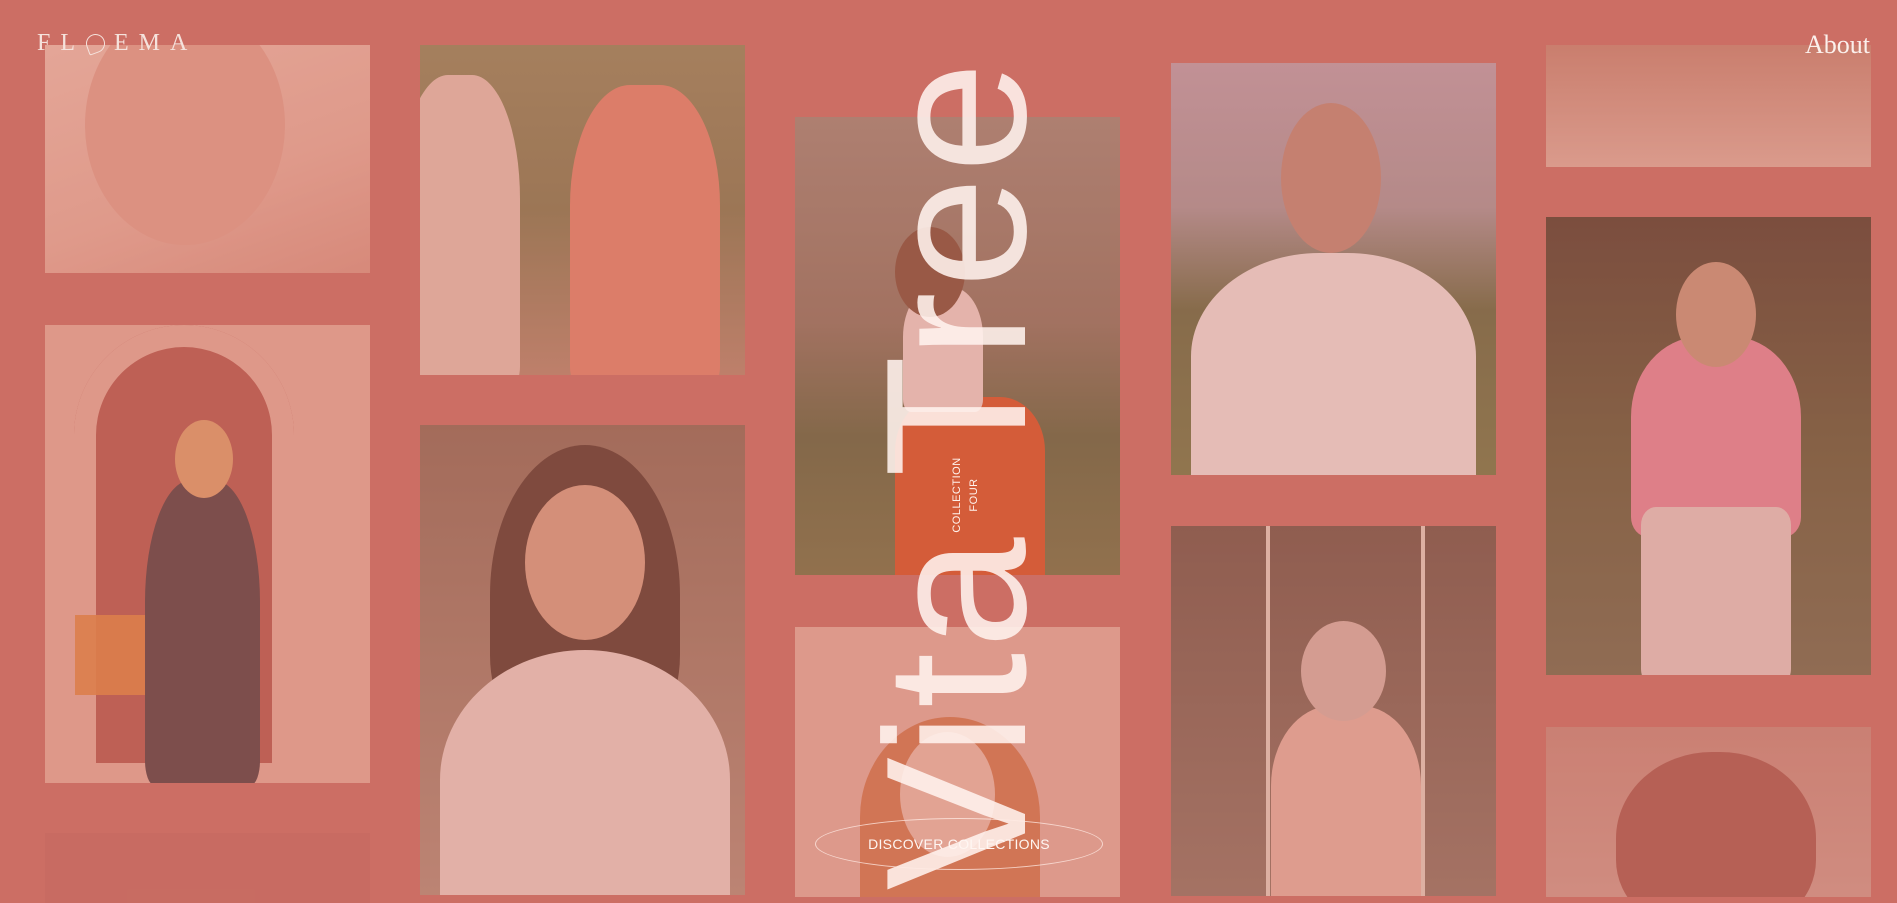 This screenshot has width=1897, height=903. I want to click on discover-collections-button: DISCOVER COLLECTIONS, so click(959, 844).